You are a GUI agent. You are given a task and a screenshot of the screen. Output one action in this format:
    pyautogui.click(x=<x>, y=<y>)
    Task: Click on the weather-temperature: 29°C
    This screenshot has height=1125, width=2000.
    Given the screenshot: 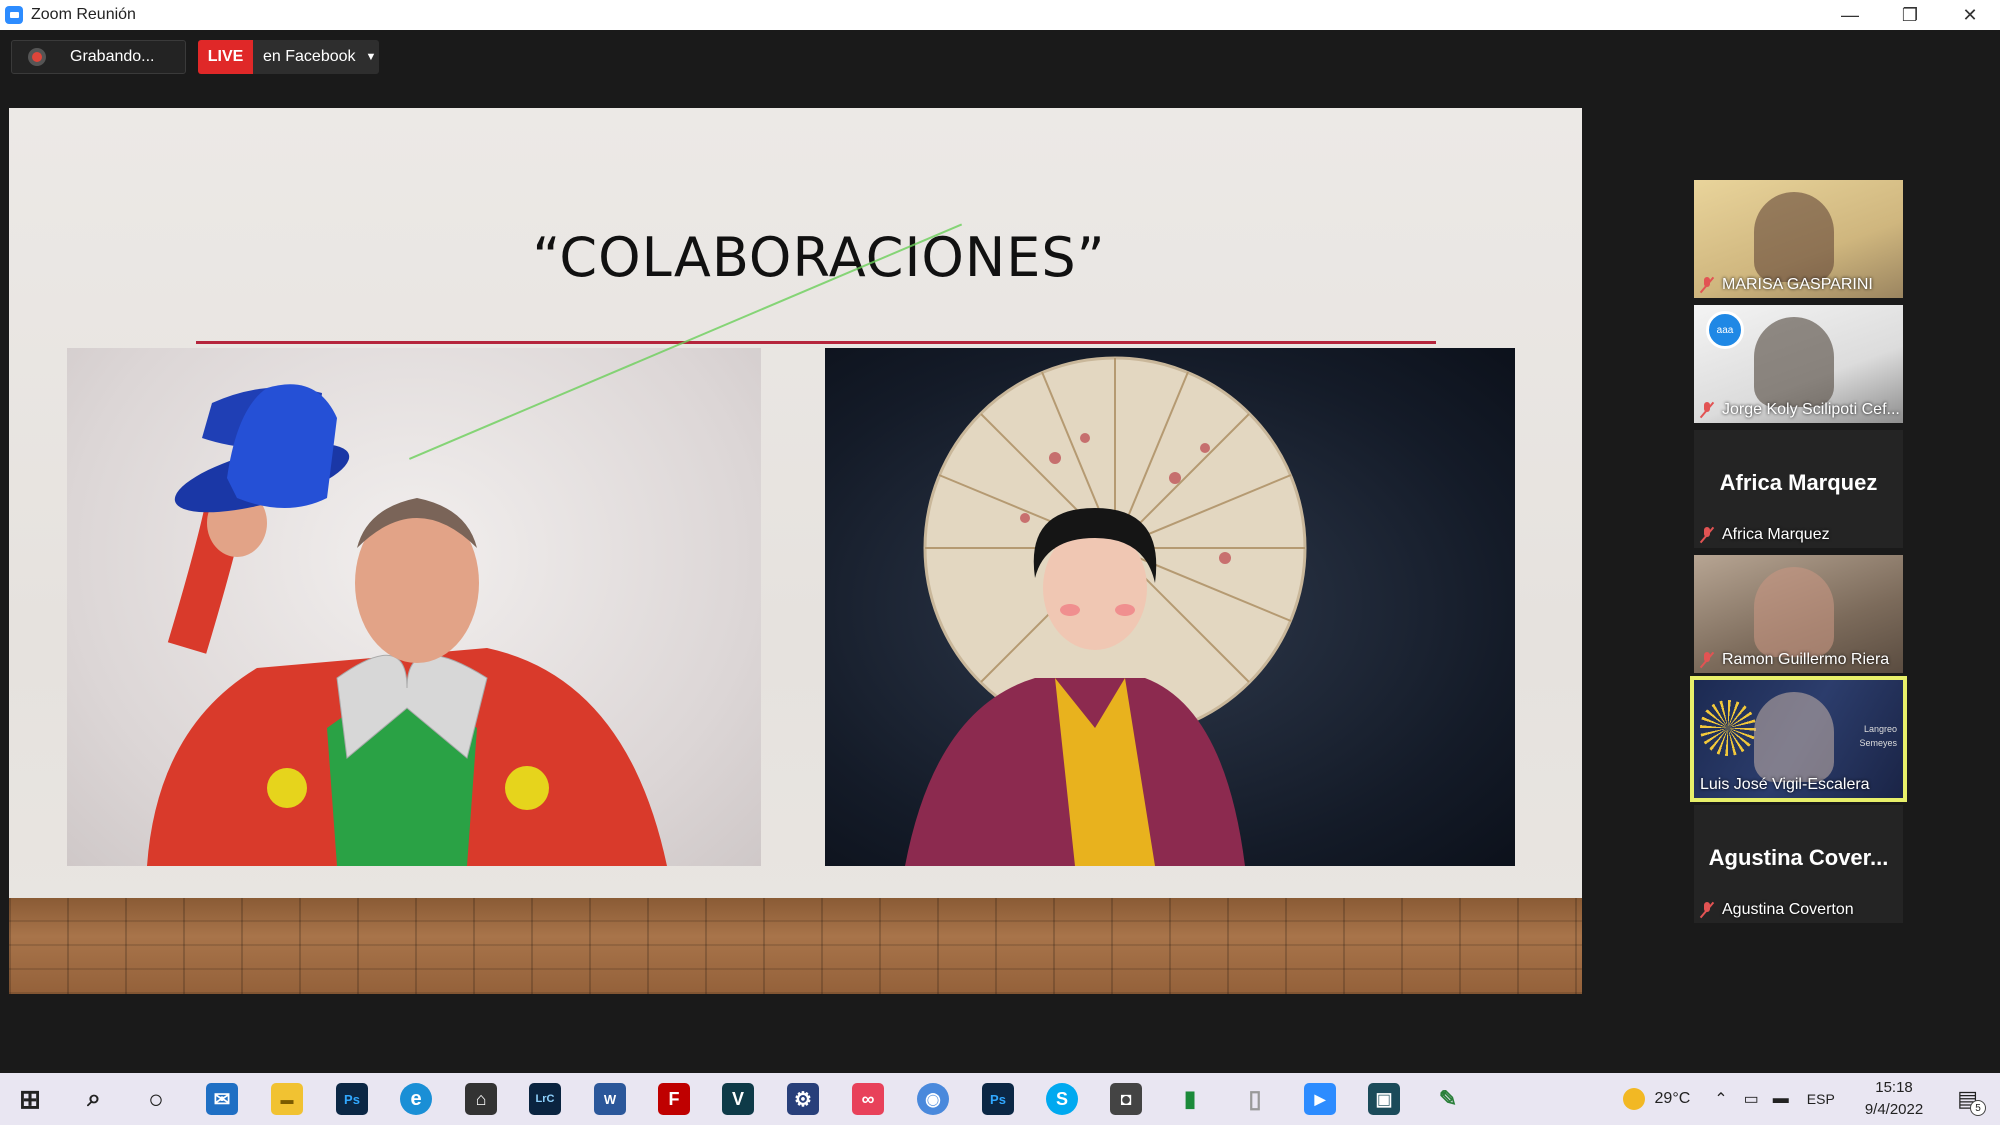 What is the action you would take?
    pyautogui.click(x=1673, y=1099)
    